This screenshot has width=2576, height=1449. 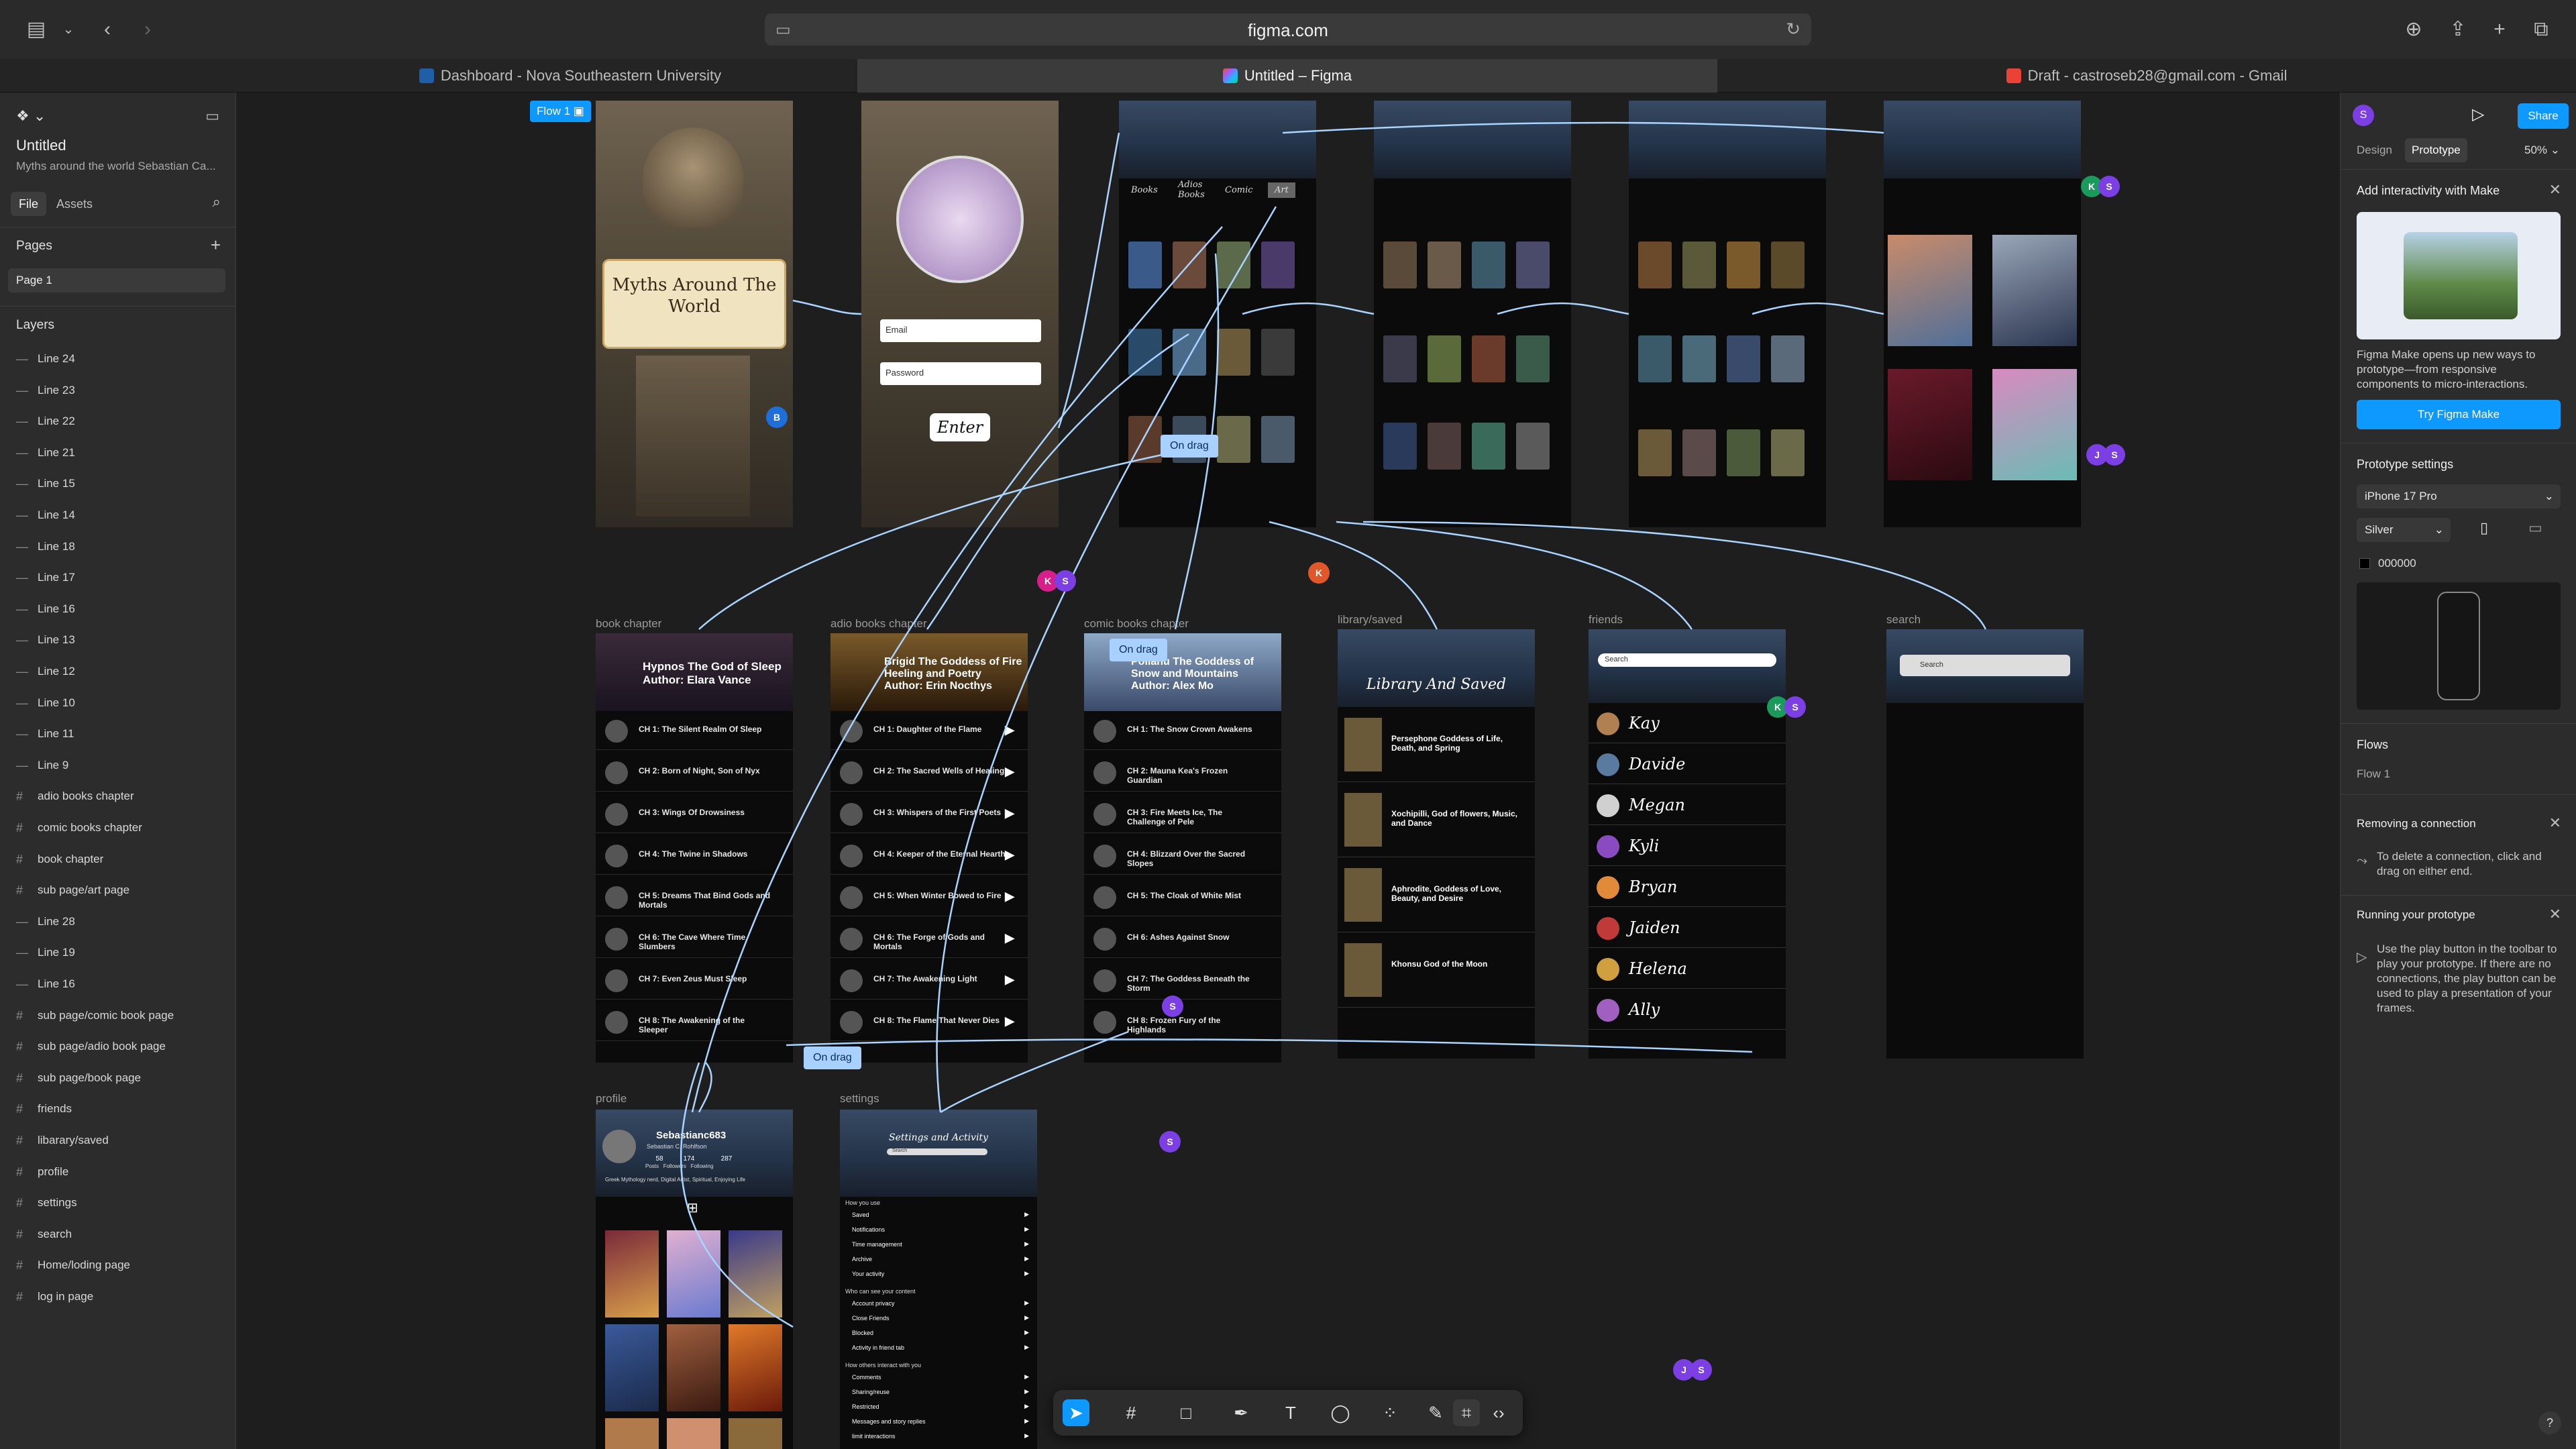 What do you see at coordinates (2404, 530) in the screenshot?
I see `device-color-select: Silver ⌄` at bounding box center [2404, 530].